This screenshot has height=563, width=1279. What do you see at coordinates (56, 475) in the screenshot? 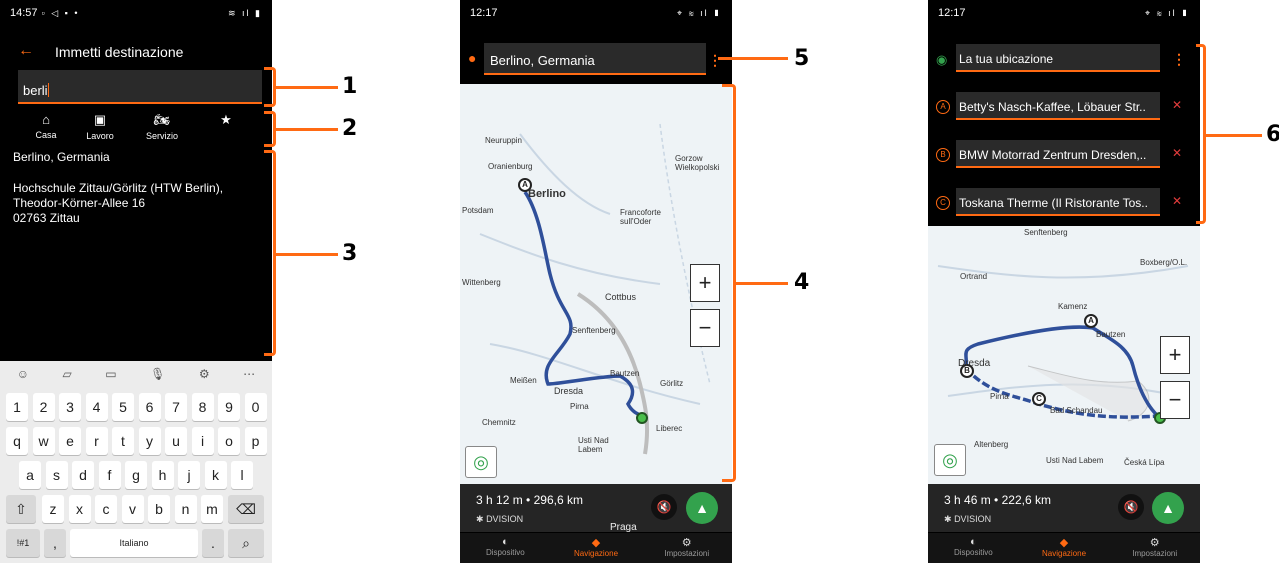
I see `key-s: s` at bounding box center [56, 475].